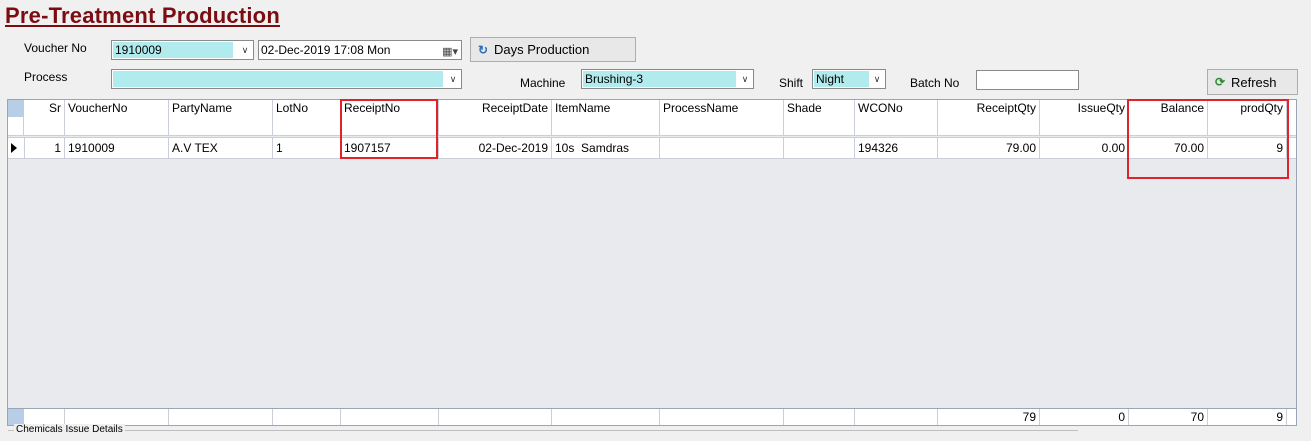 The height and width of the screenshot is (441, 1311). Describe the element at coordinates (659, 79) in the screenshot. I see `machine-value: Brushing-3` at that location.